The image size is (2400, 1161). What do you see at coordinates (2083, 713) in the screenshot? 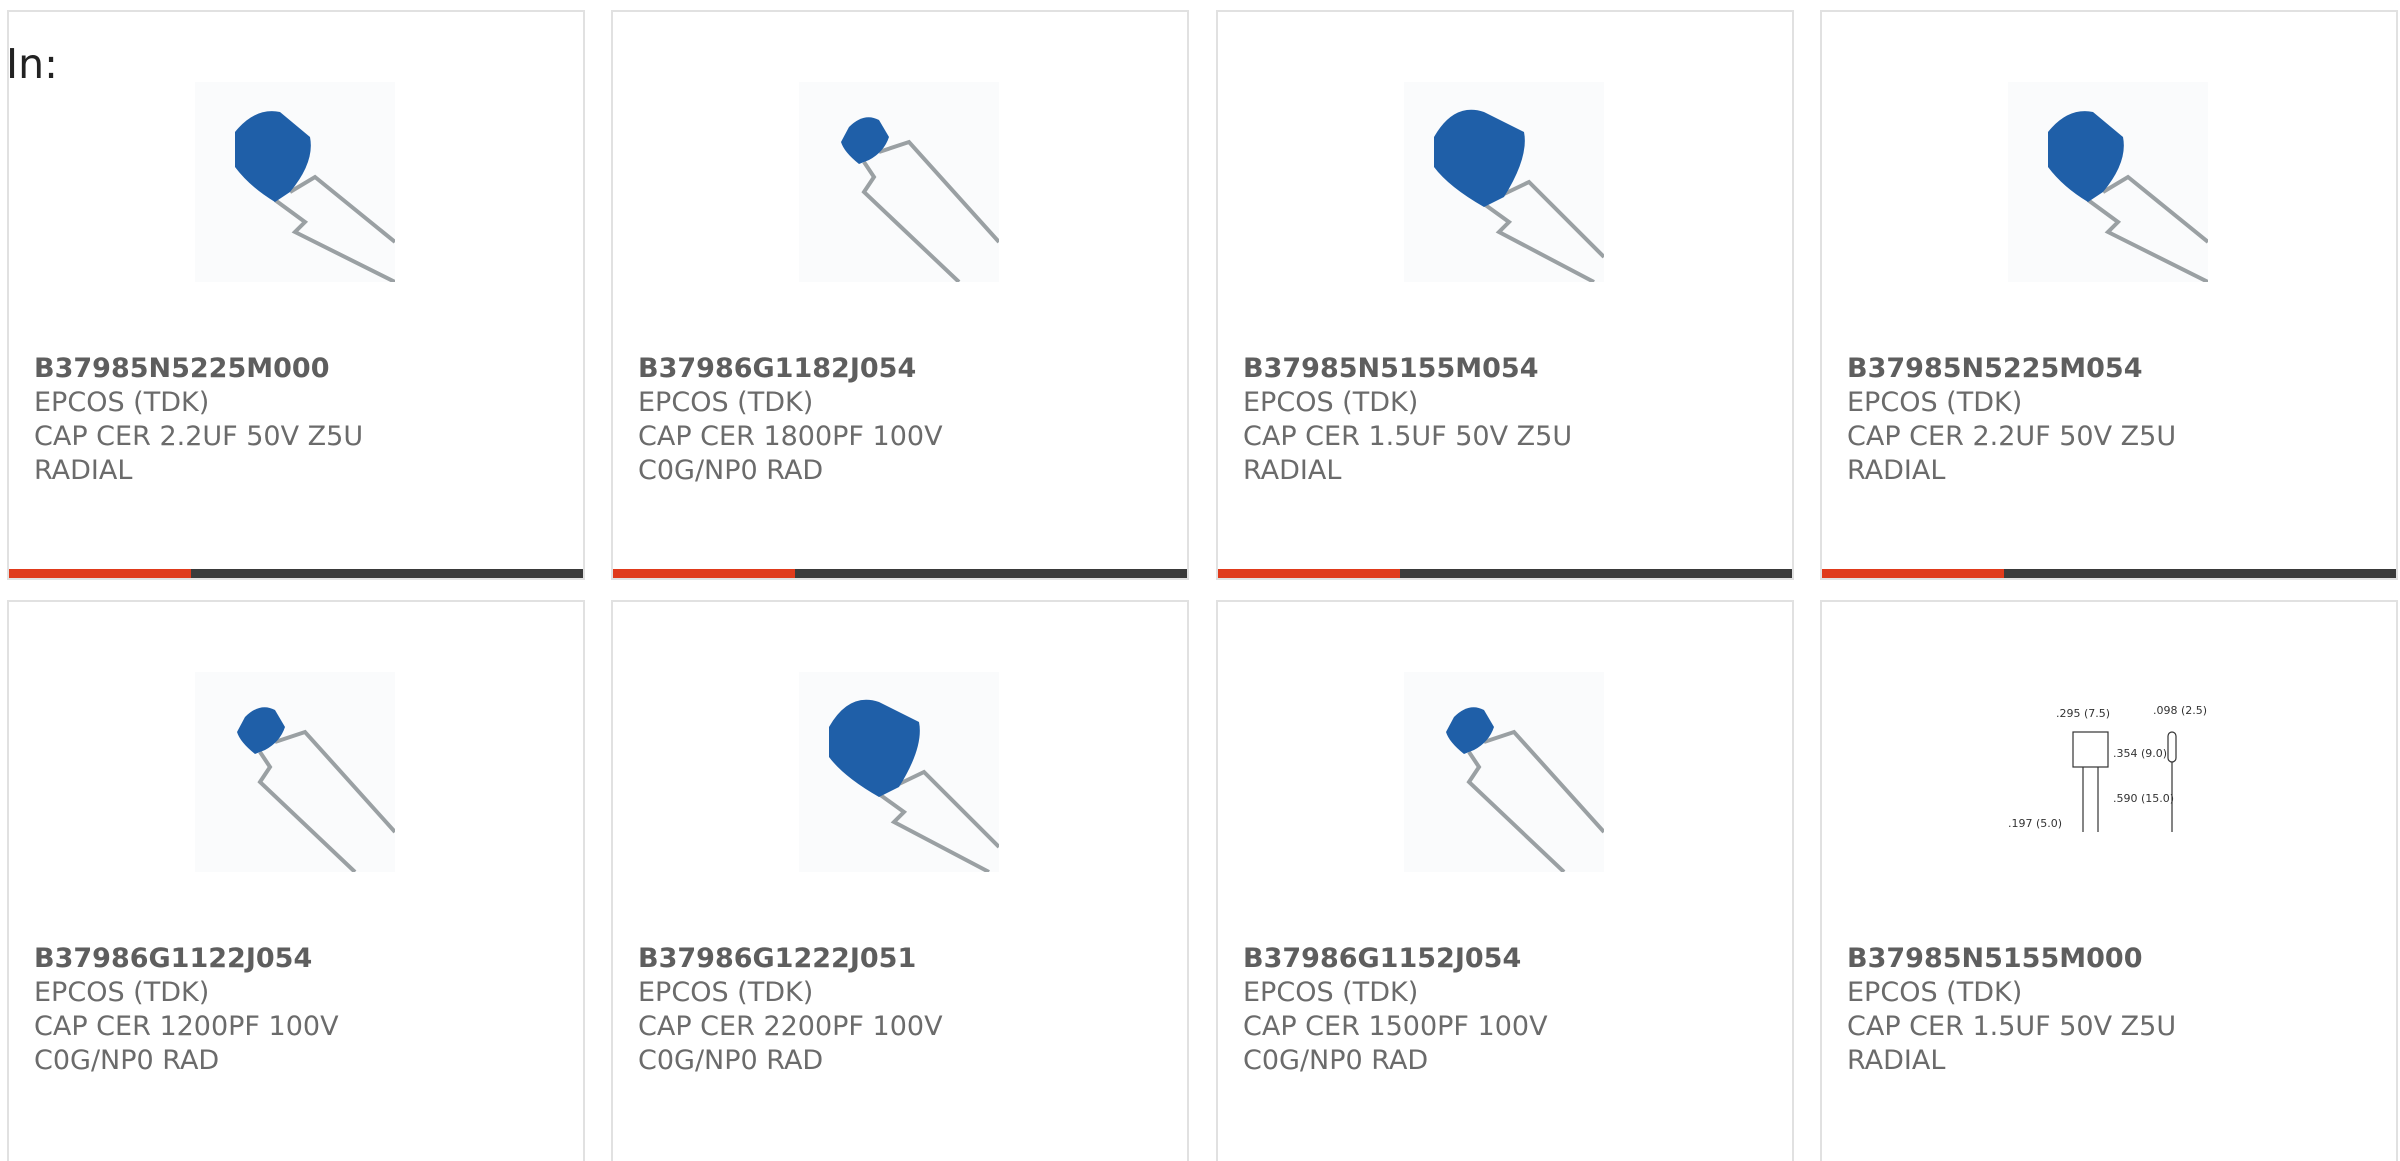
I see `svg-text: .295 (7.5)` at bounding box center [2083, 713].